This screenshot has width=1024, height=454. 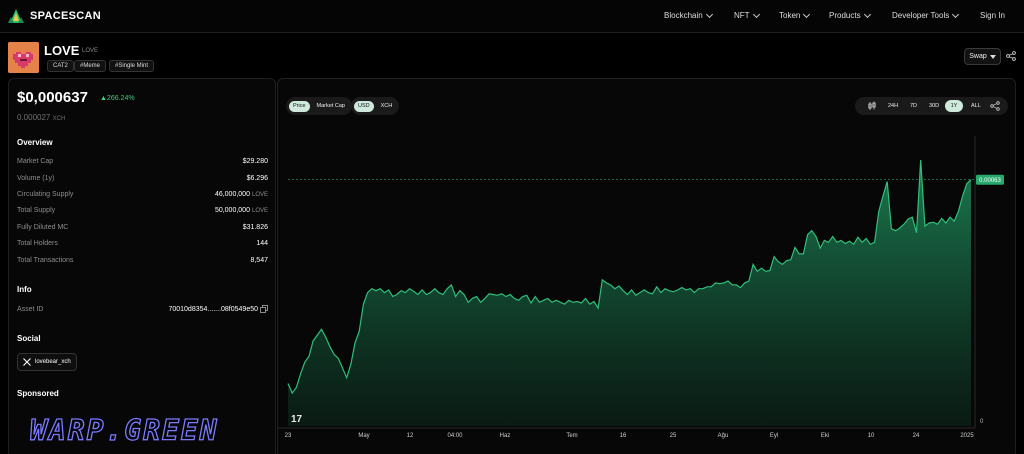 What do you see at coordinates (967, 436) in the screenshot?
I see `x-tick-label: 2025` at bounding box center [967, 436].